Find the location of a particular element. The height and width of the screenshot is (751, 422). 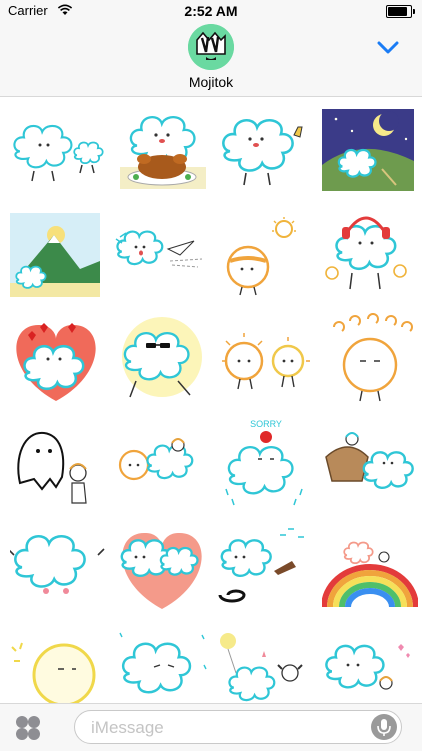

battery-icon is located at coordinates (400, 11).